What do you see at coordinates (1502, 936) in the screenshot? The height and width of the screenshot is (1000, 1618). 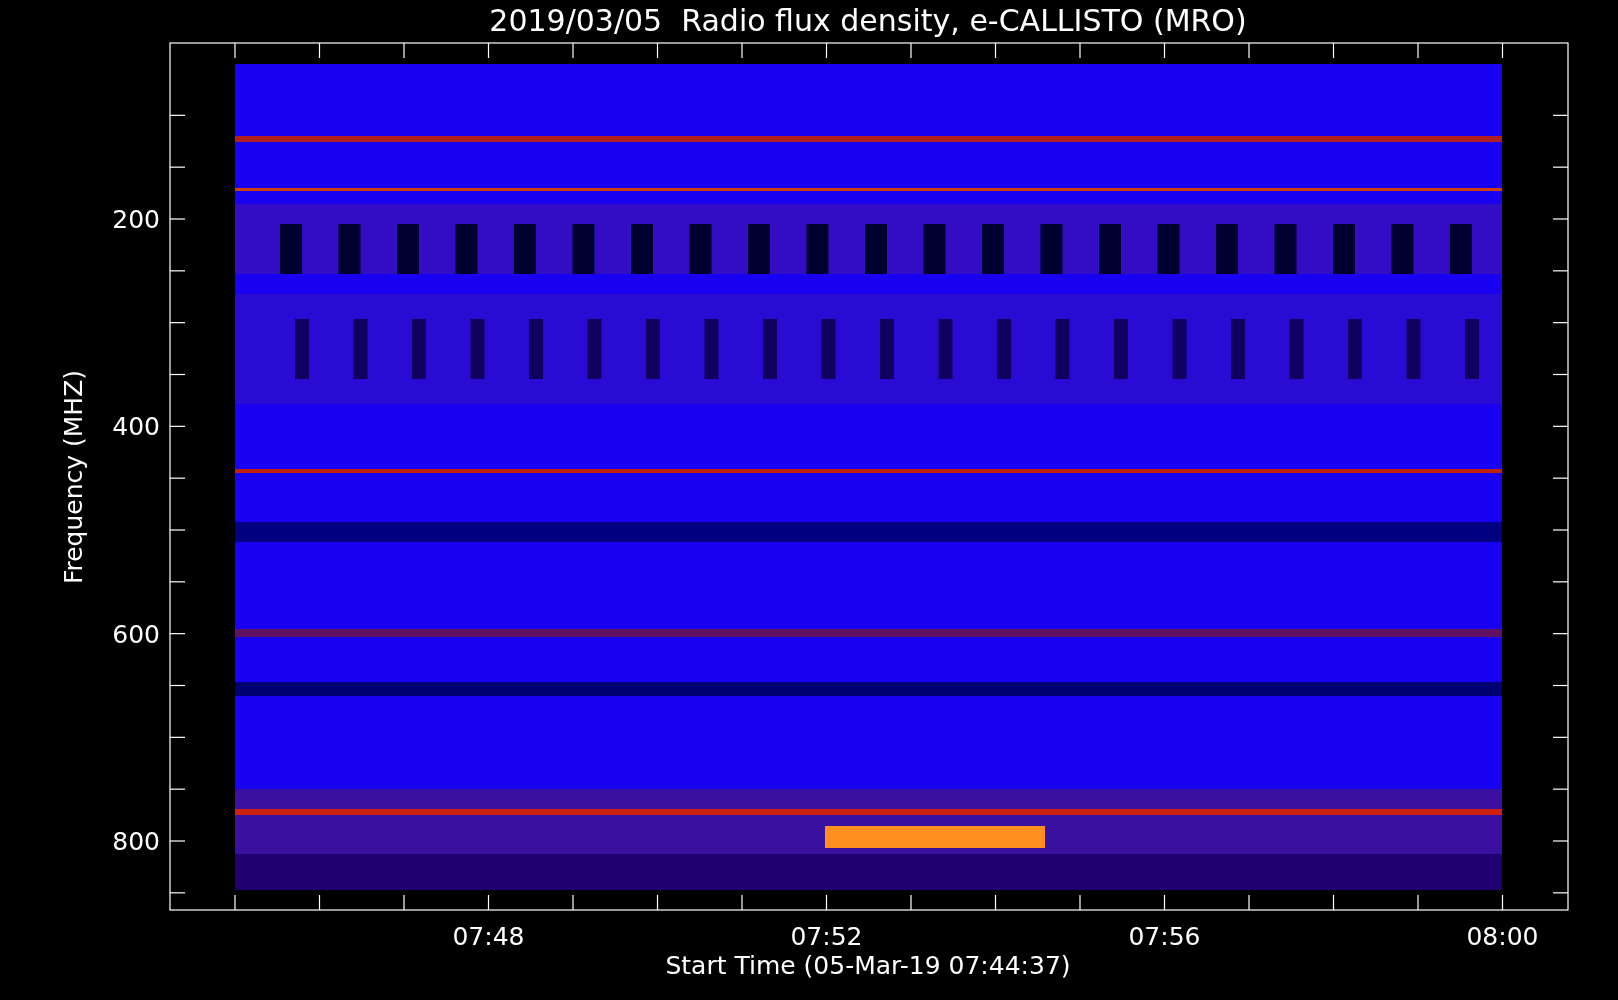 I see `x-tick-label: 08:00` at bounding box center [1502, 936].